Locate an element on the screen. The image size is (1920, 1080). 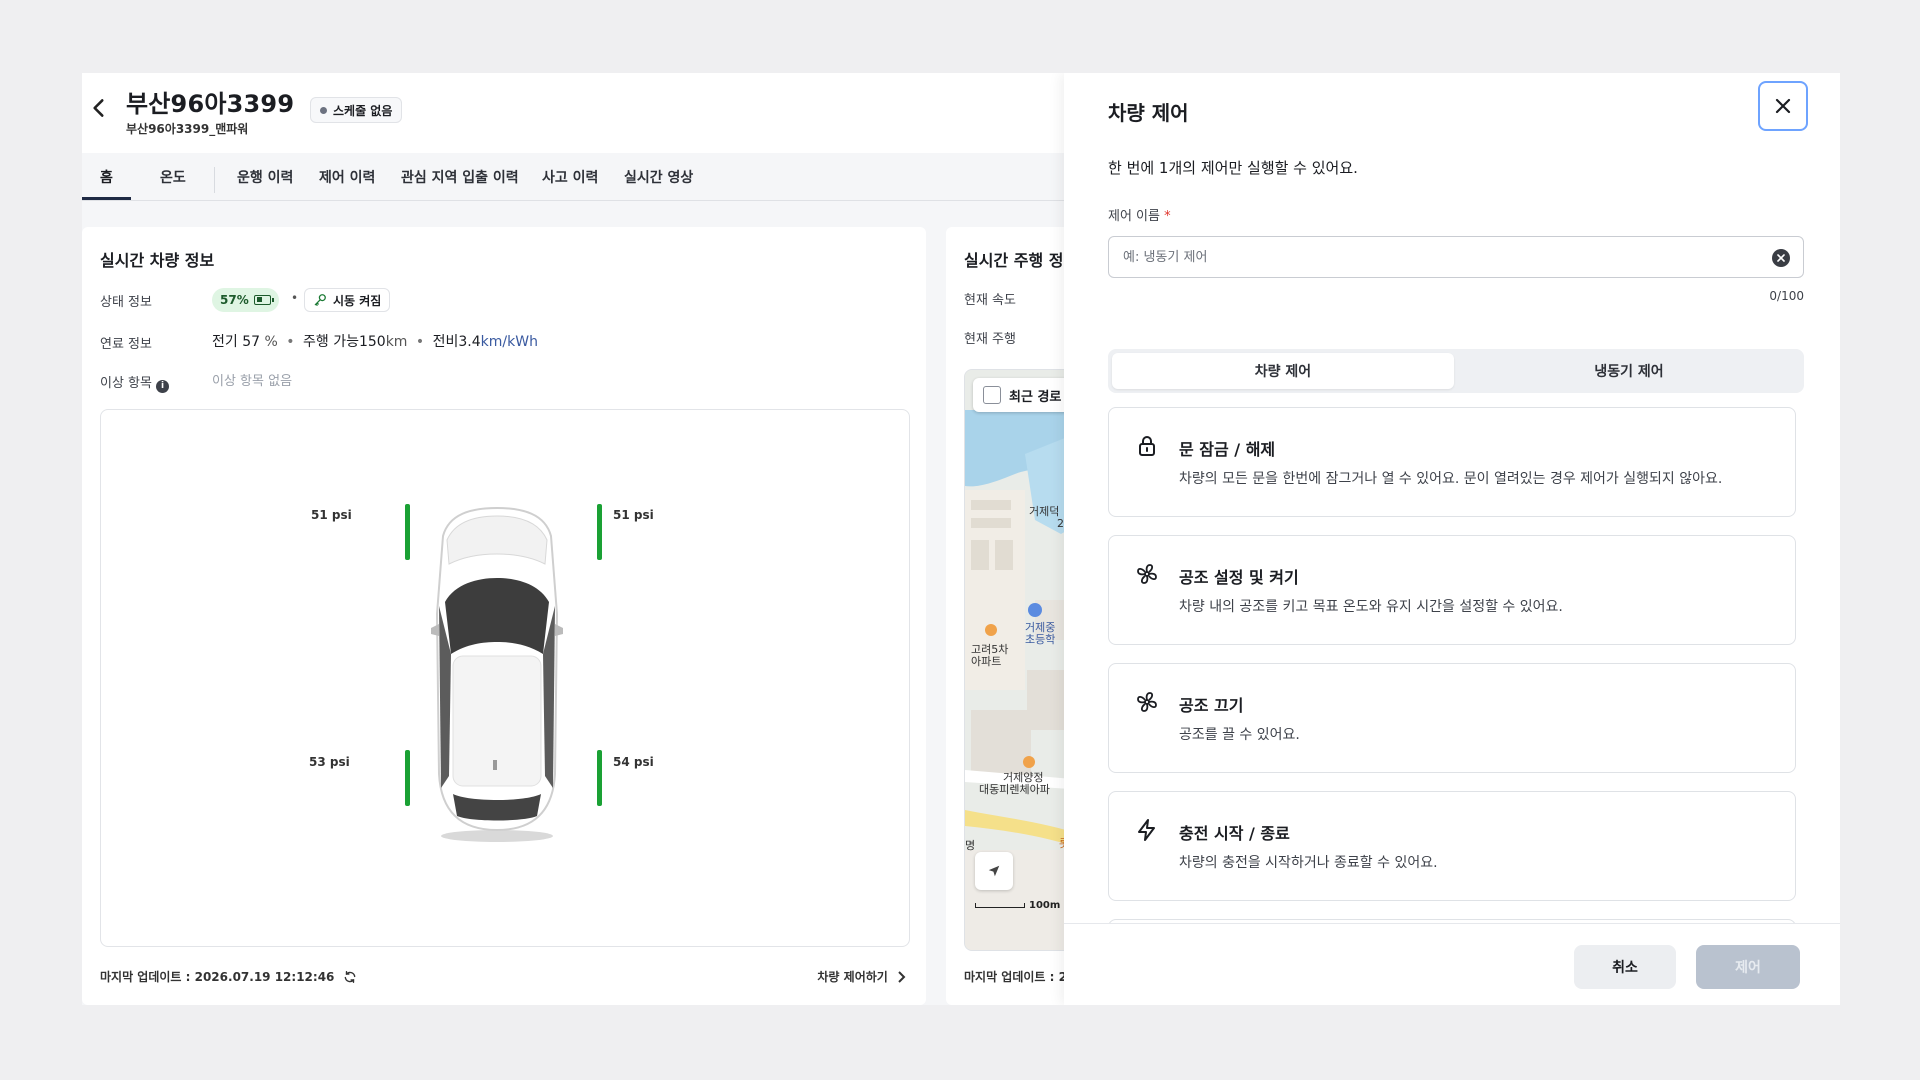
vehicle-plate-title: 부산96아3399 is located at coordinates (210, 104).